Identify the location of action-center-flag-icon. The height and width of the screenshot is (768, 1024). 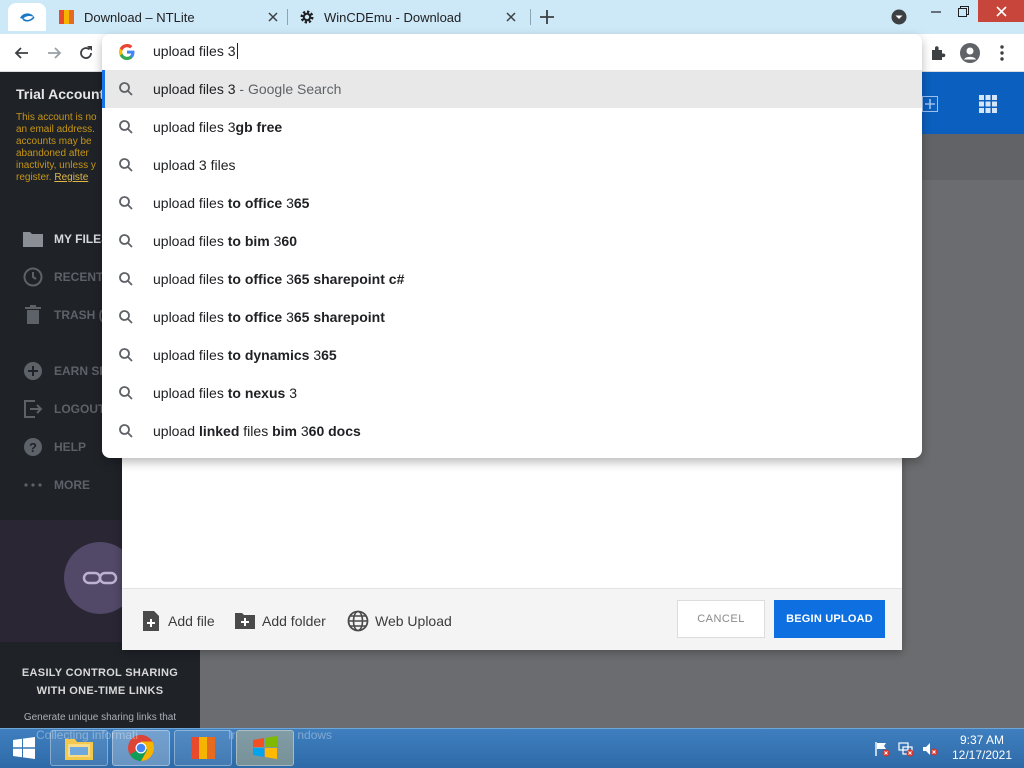
(882, 749).